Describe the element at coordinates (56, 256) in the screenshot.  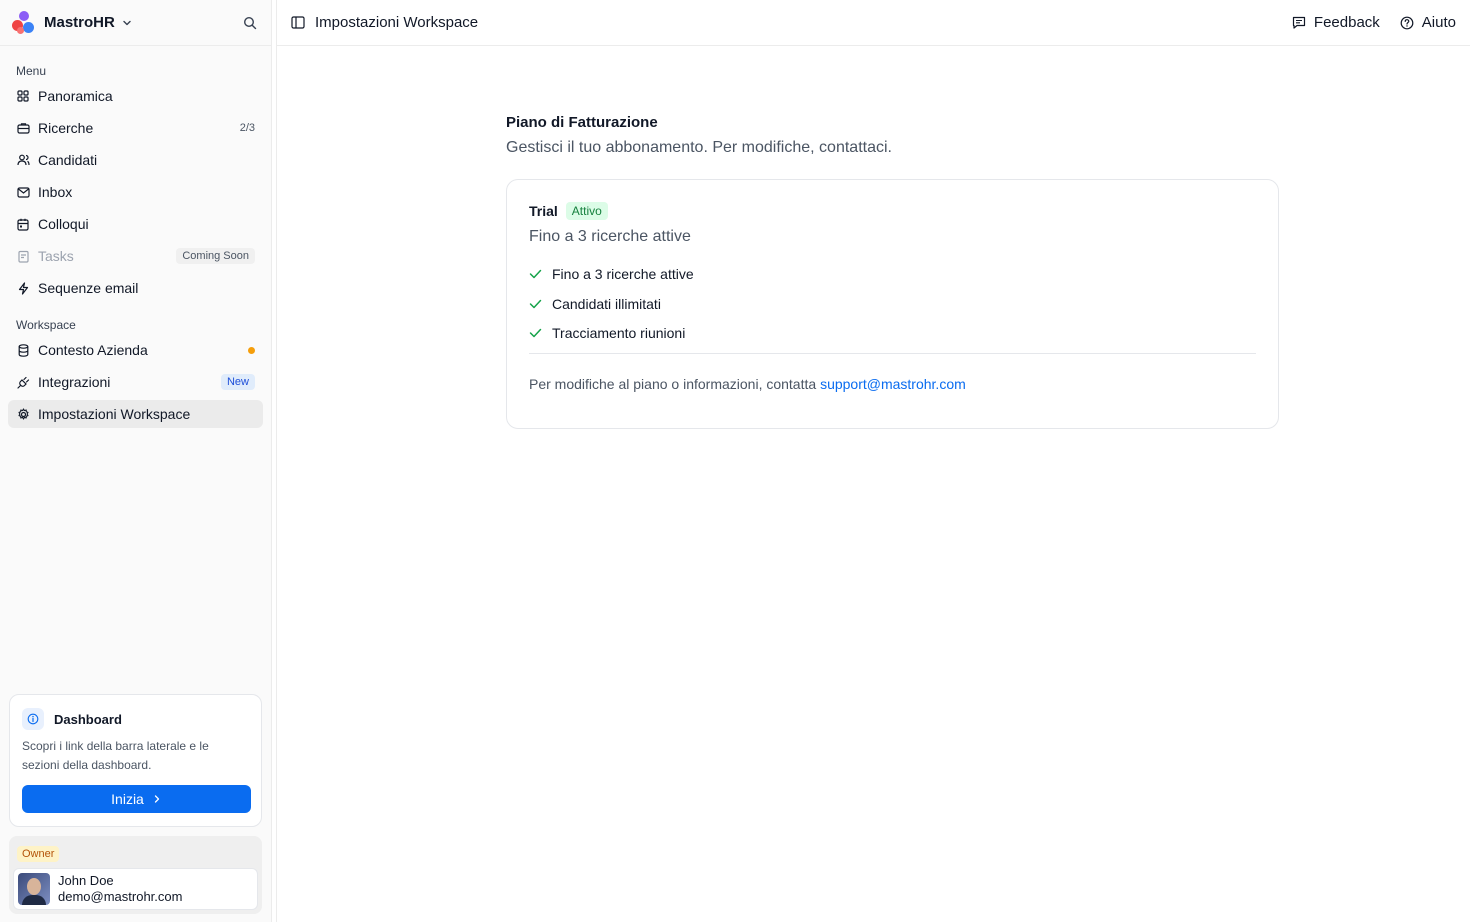
I see `sidebar-item-label: Tasks` at that location.